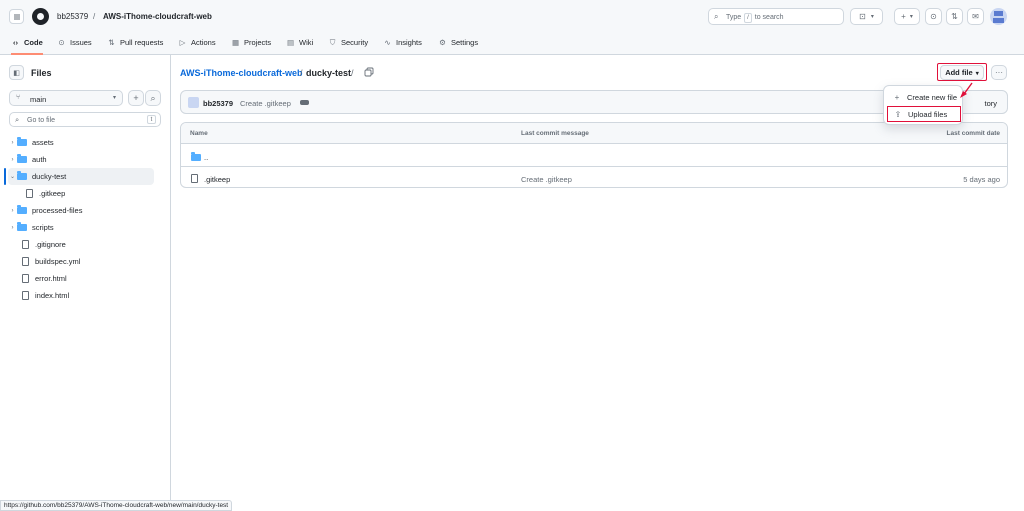  I want to click on tab-code: ‹› Code, so click(27, 46).